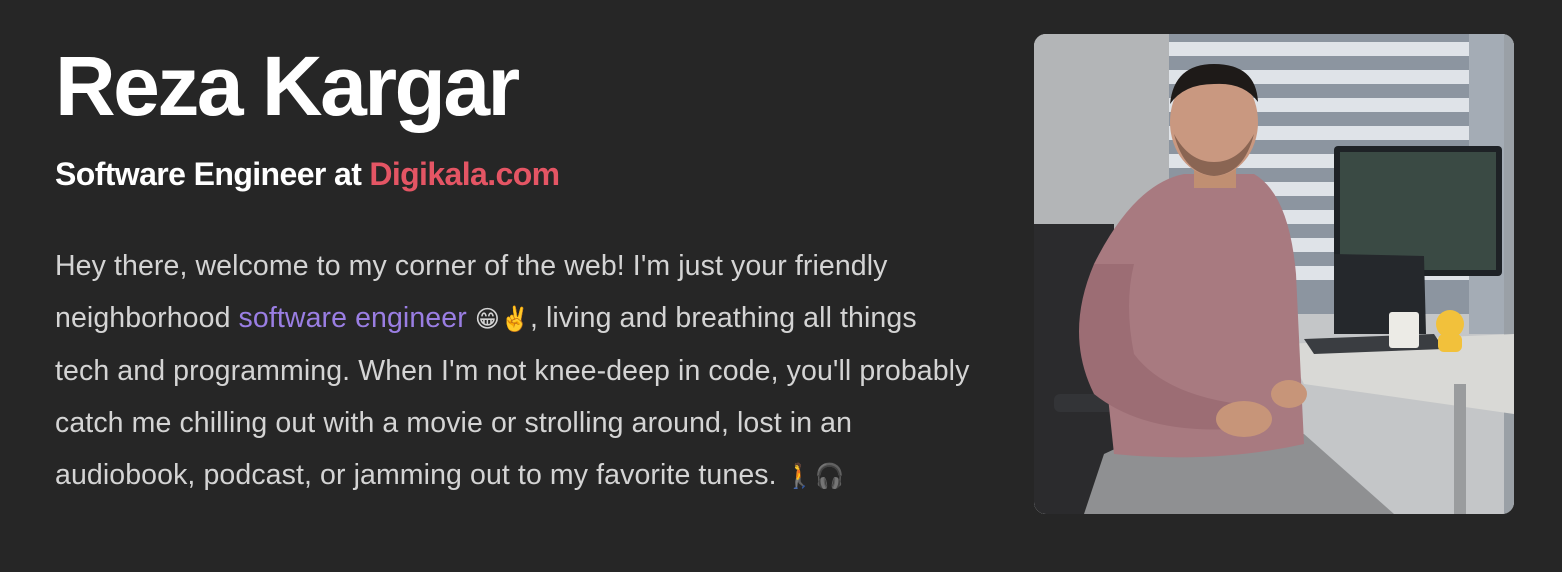  I want to click on role-prefix: Software Engineer at, so click(208, 174).